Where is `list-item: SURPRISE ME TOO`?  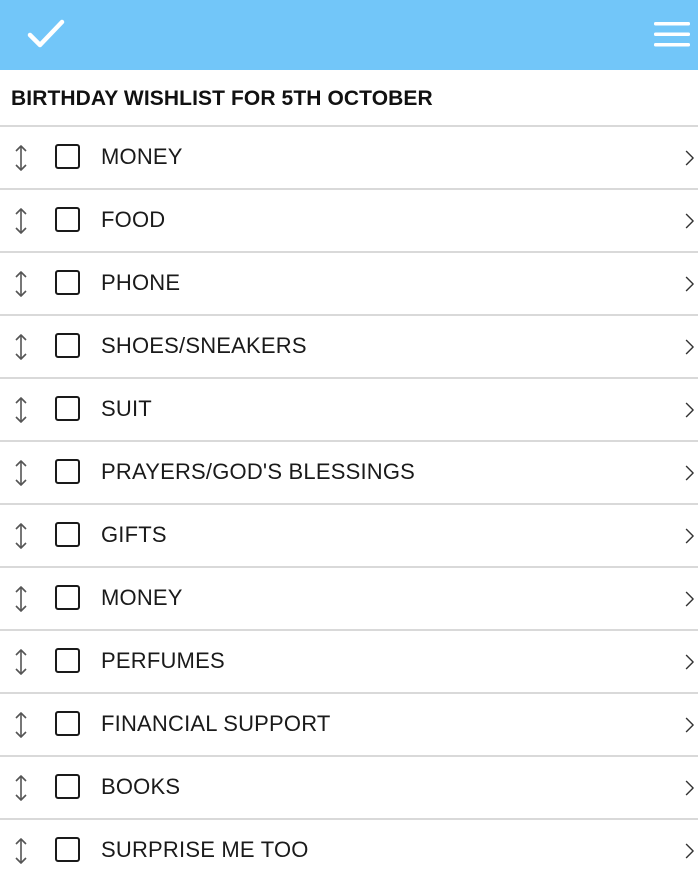
list-item: SURPRISE ME TOO is located at coordinates (349, 847).